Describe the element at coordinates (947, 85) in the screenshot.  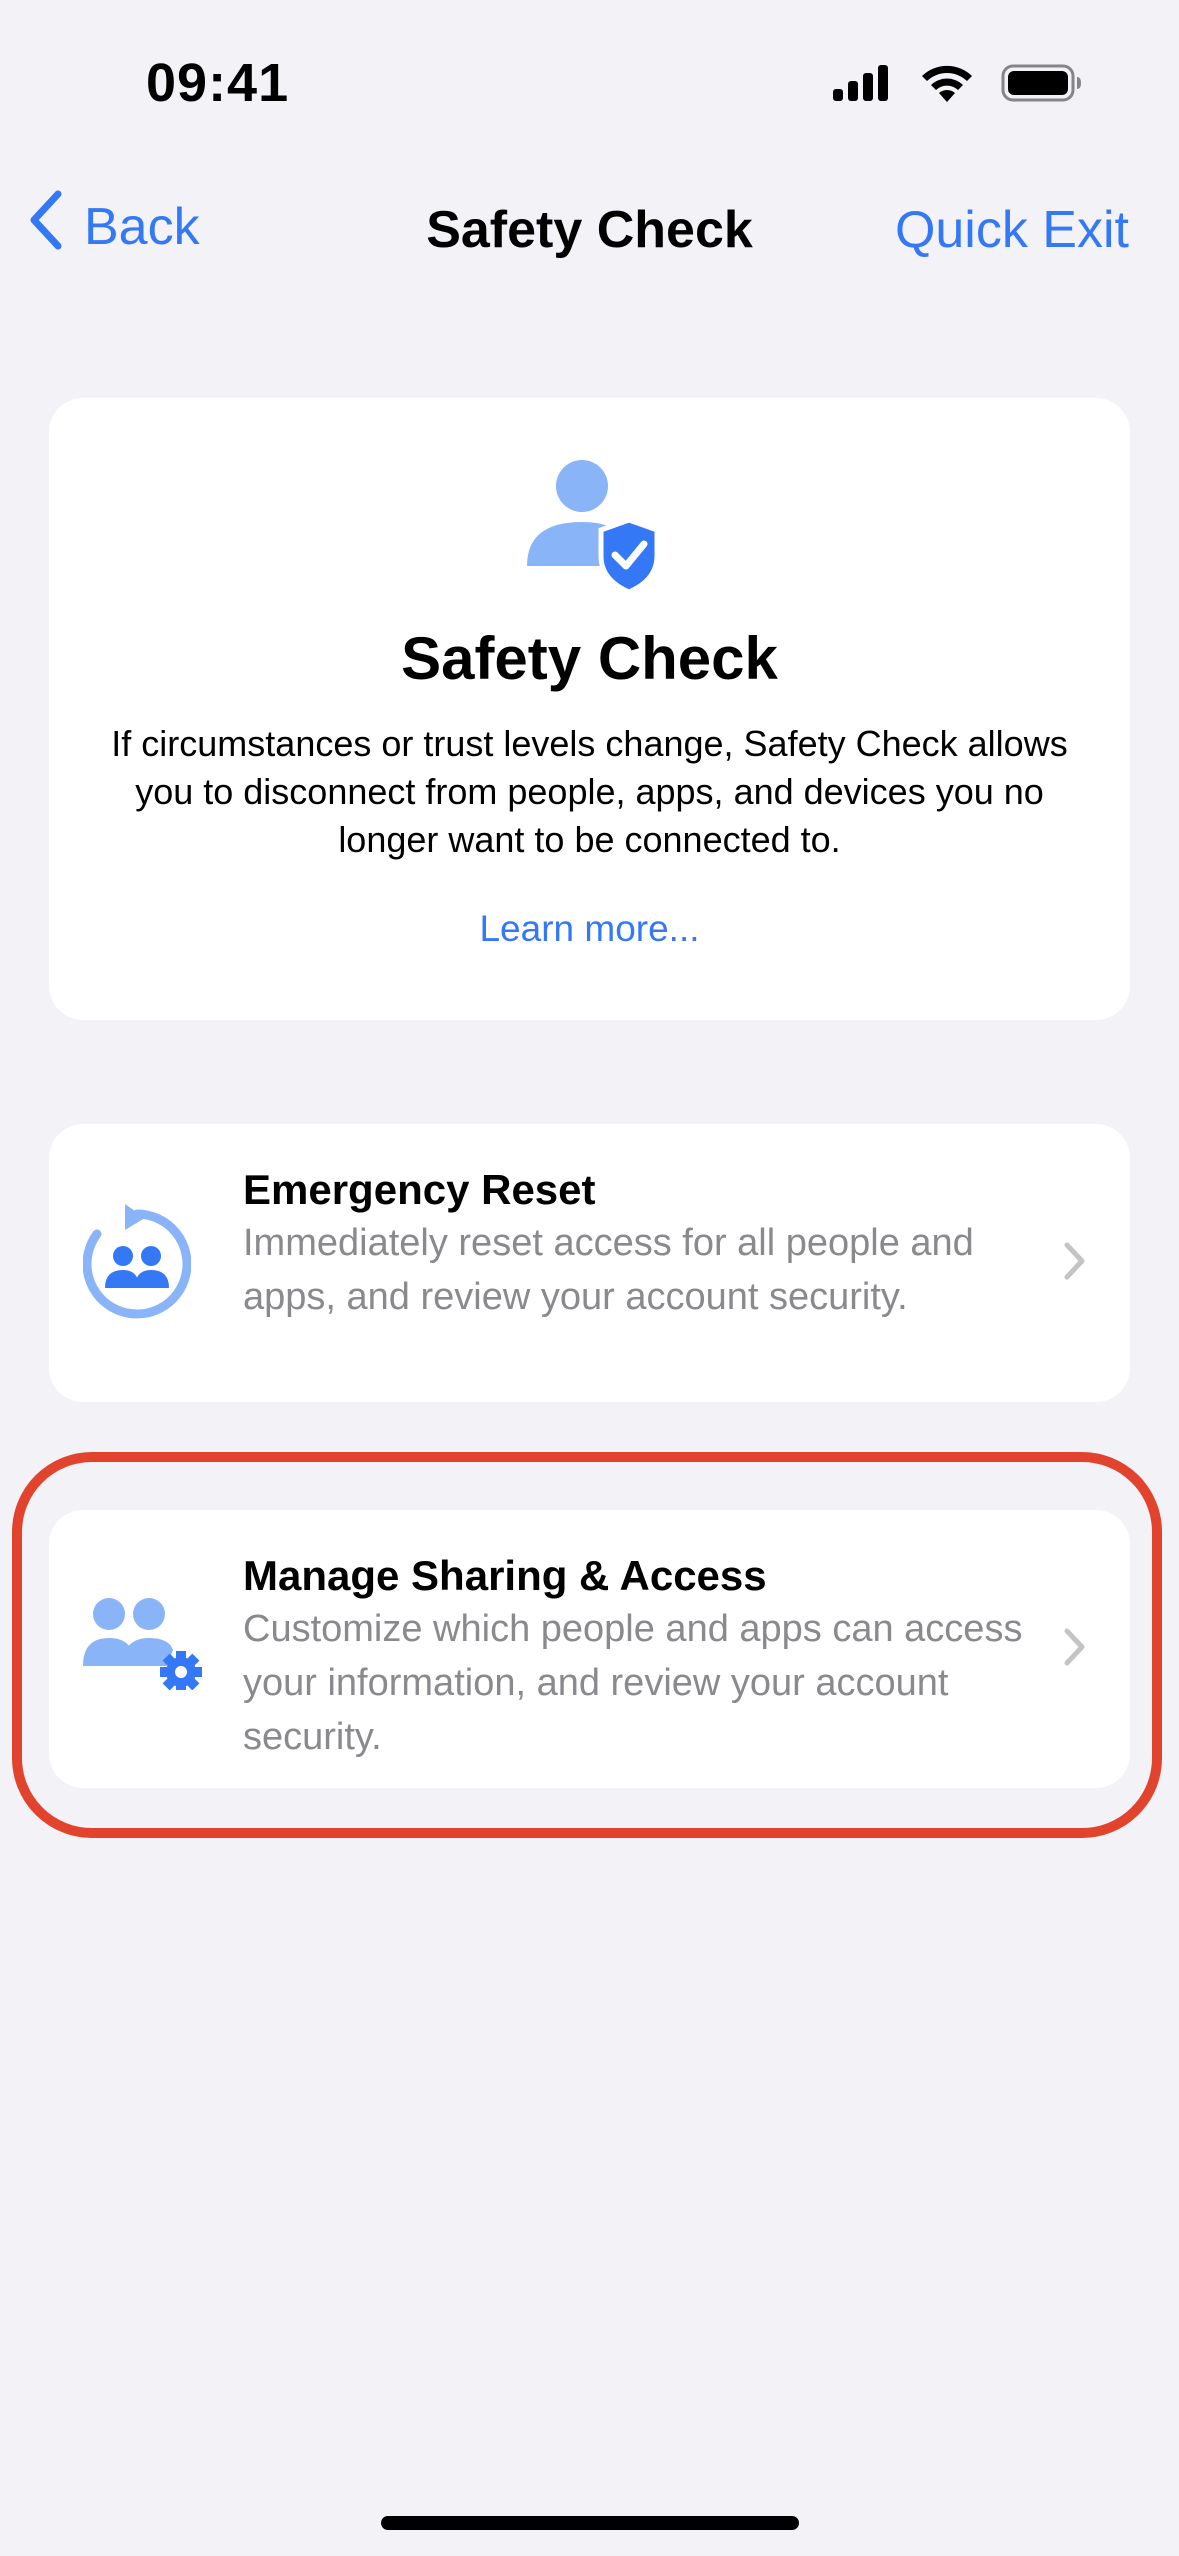
I see `wifi-icon` at that location.